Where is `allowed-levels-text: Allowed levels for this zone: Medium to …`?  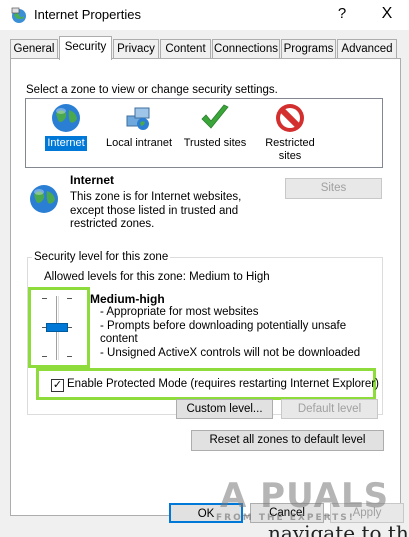 allowed-levels-text: Allowed levels for this zone: Medium to … is located at coordinates (157, 277).